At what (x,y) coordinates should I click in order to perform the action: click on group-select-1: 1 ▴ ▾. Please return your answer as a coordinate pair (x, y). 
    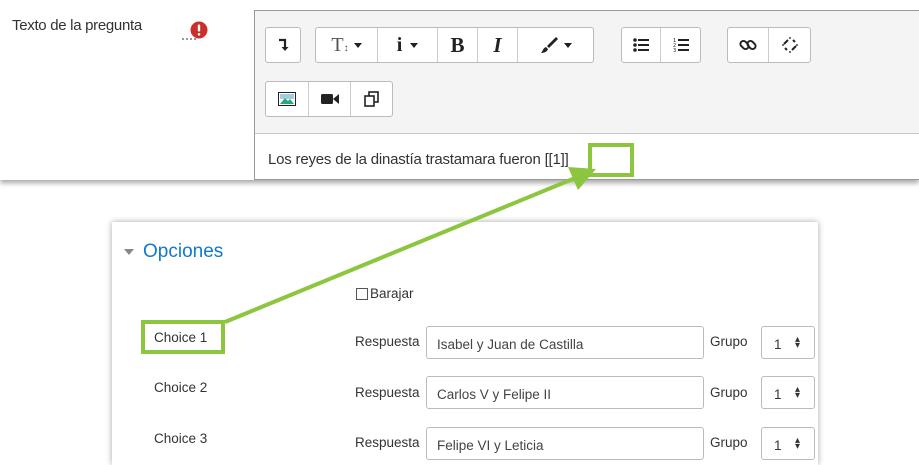
    Looking at the image, I should click on (788, 342).